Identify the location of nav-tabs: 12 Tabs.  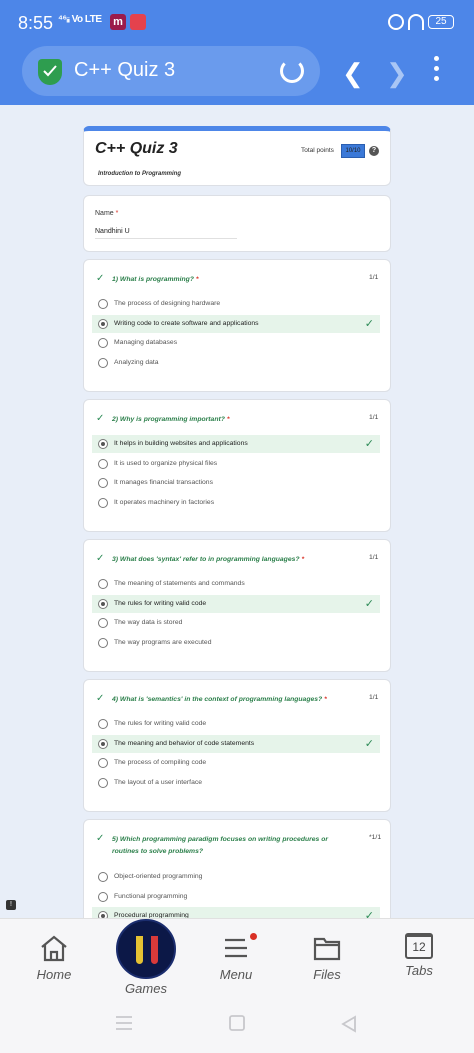
(419, 955).